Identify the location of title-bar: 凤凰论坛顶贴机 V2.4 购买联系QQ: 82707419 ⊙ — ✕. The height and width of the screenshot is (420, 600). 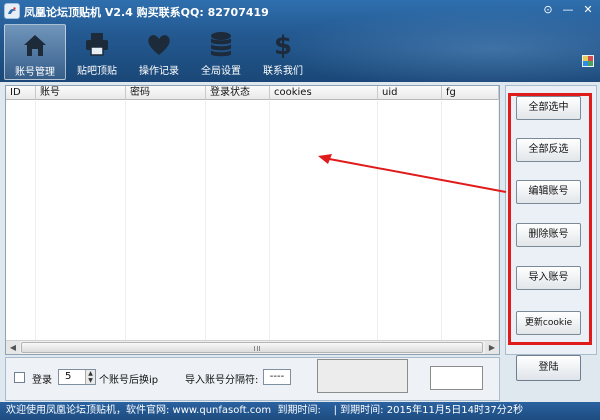
(300, 11).